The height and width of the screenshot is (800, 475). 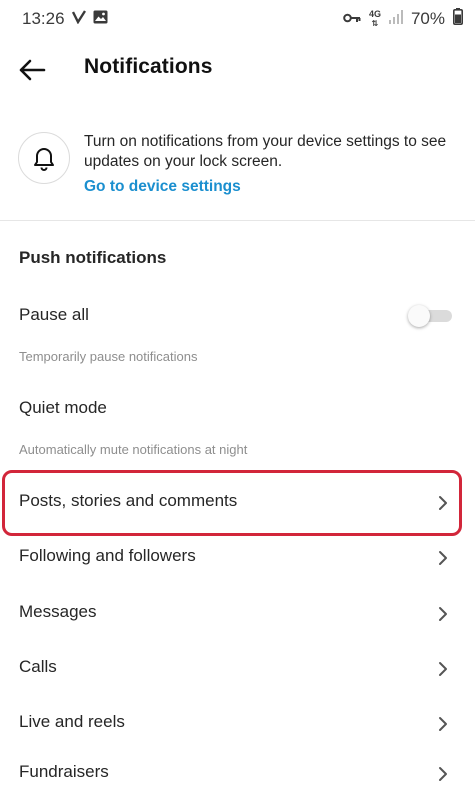 I want to click on pause-all-label: Pause all, so click(x=54, y=314).